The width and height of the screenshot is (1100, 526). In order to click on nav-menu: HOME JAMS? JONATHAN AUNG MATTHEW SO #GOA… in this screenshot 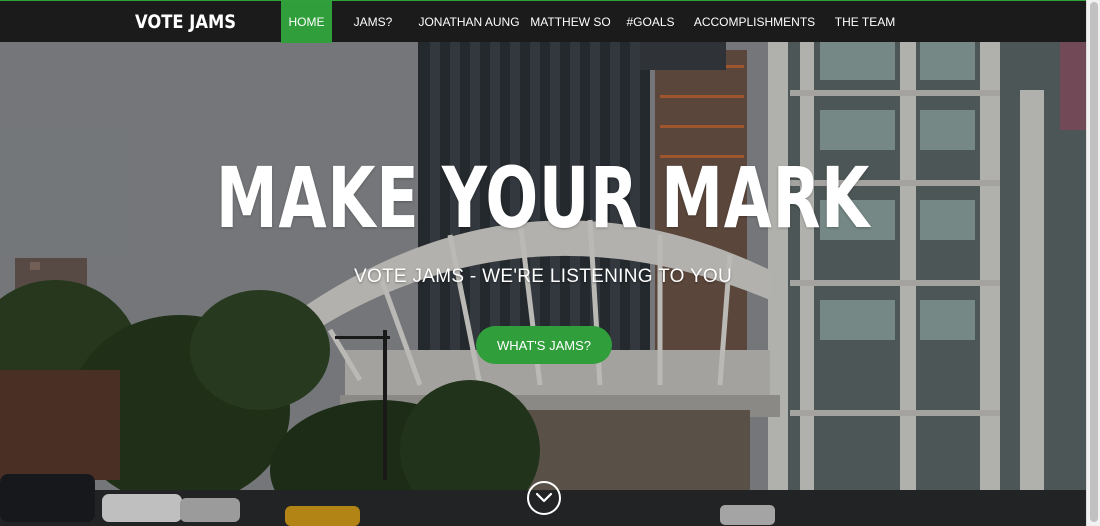, I will do `click(593, 21)`.